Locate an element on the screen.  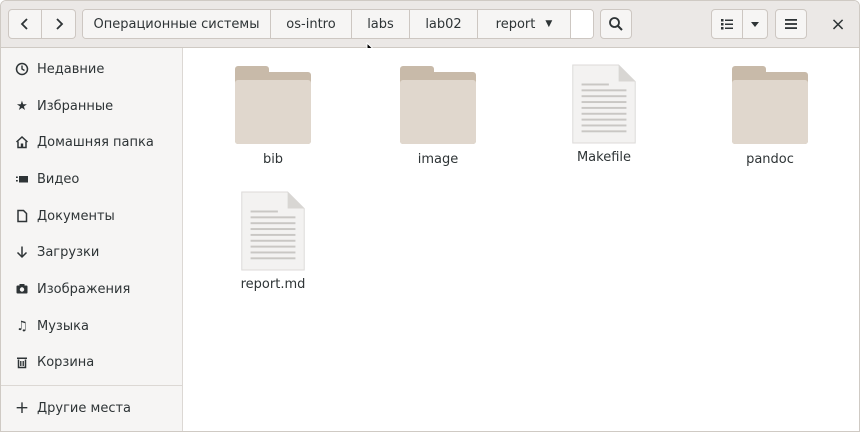
search-button is located at coordinates (616, 24).